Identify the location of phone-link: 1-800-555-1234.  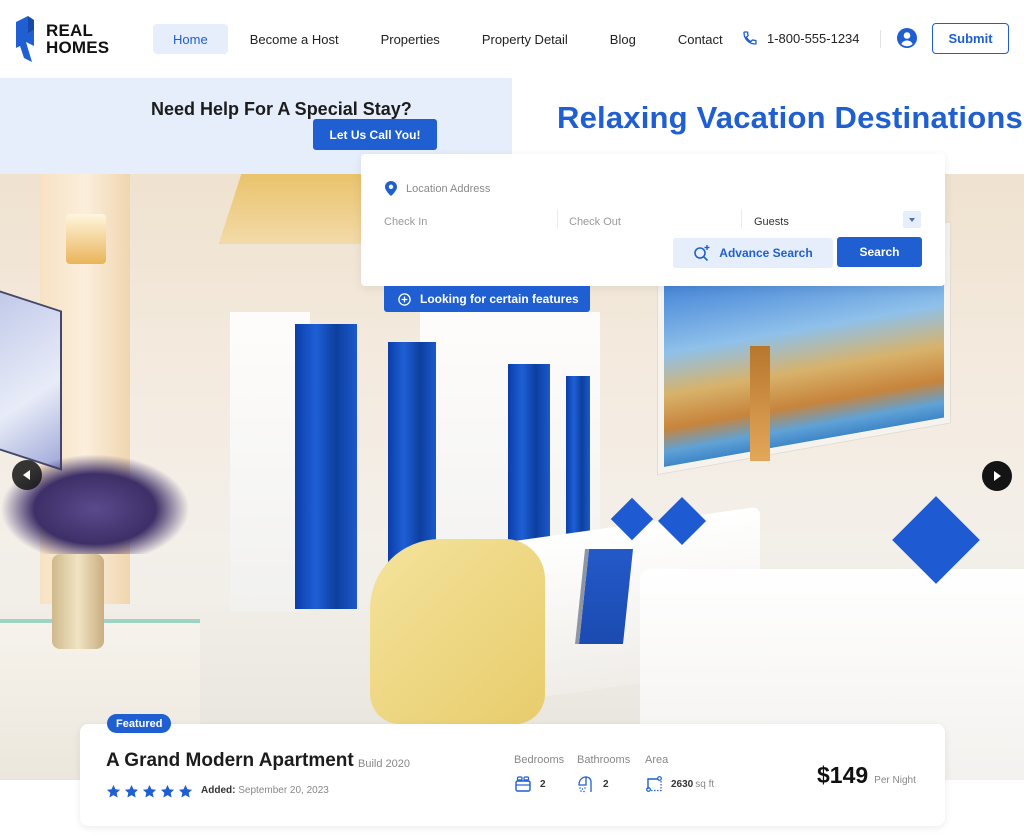
(801, 38).